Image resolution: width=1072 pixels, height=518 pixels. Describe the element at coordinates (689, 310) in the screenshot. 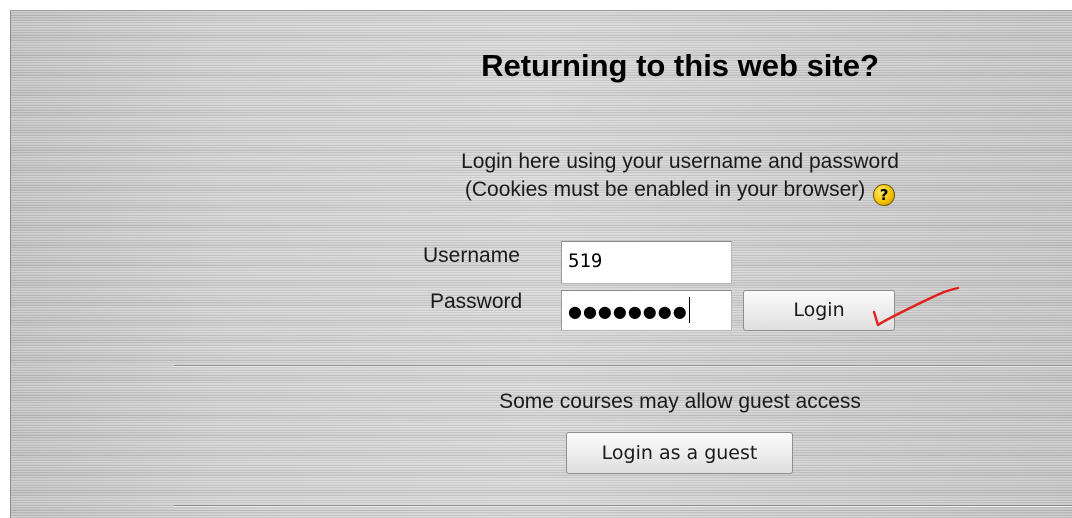

I see `text-caret` at that location.